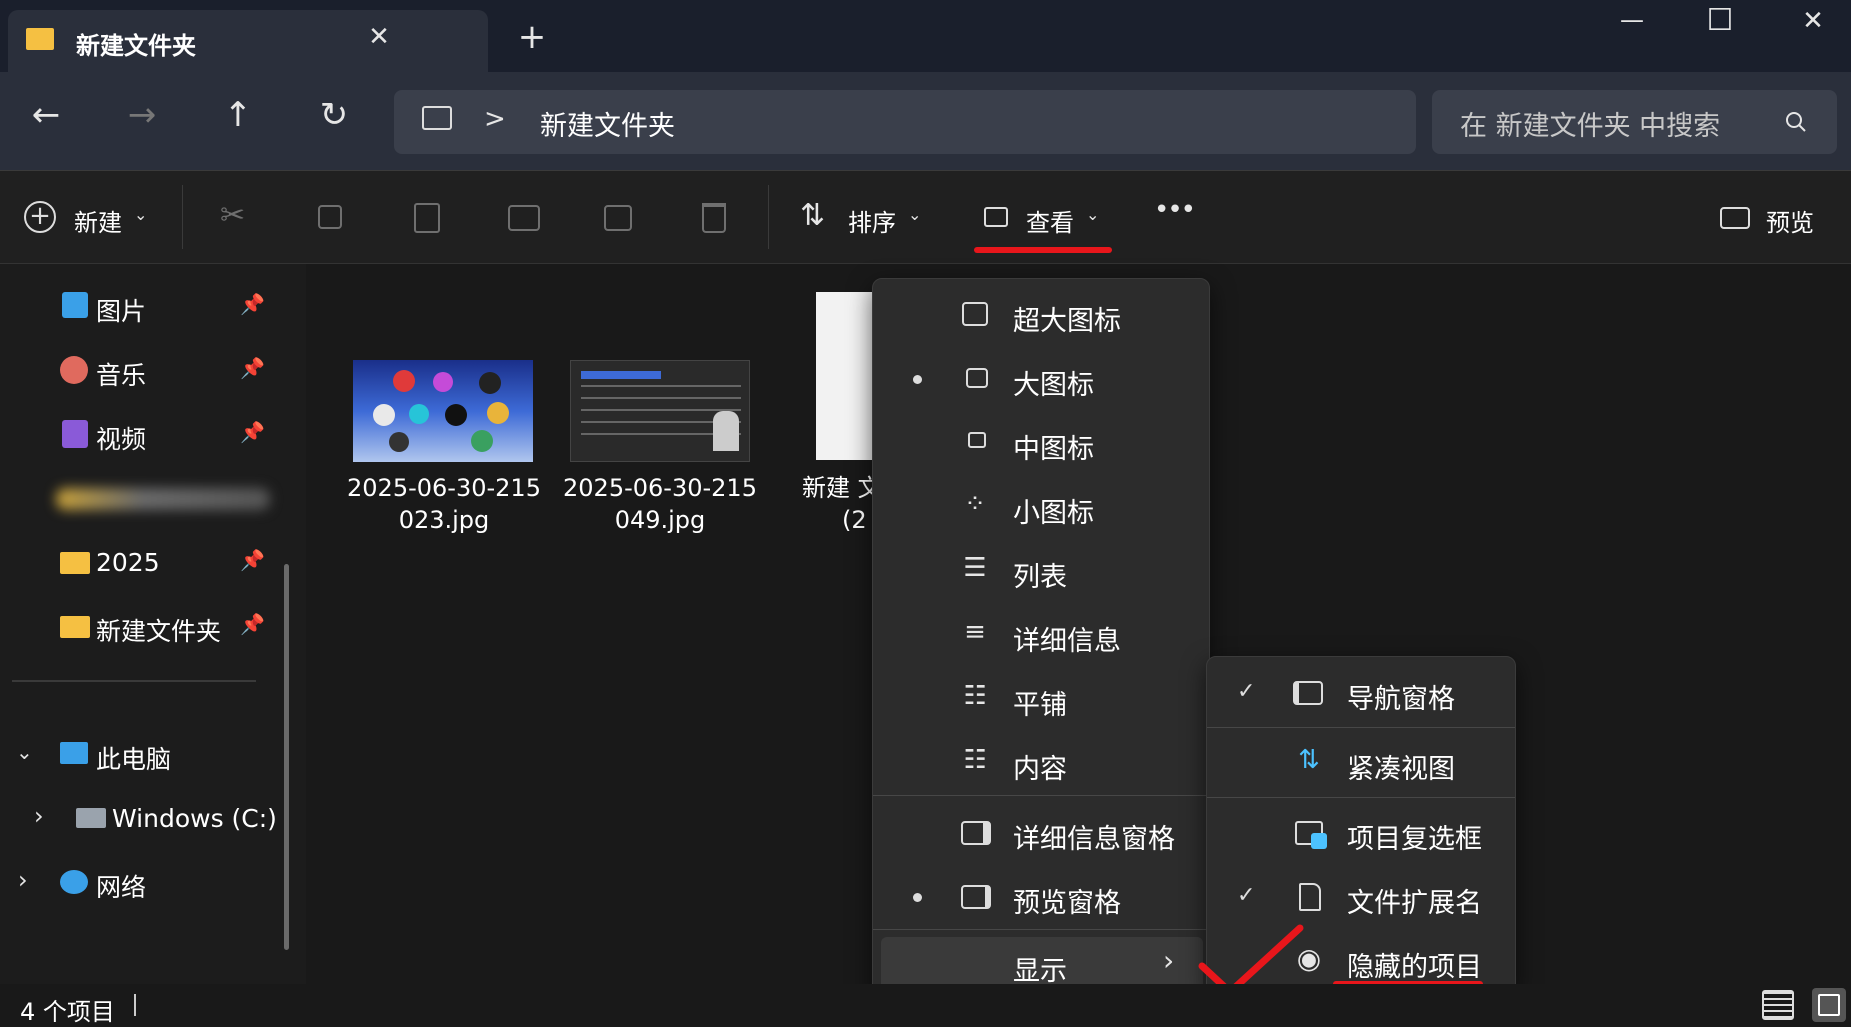 This screenshot has width=1851, height=1027. Describe the element at coordinates (150, 883) in the screenshot. I see `sidebar-item-network: › 网络` at that location.